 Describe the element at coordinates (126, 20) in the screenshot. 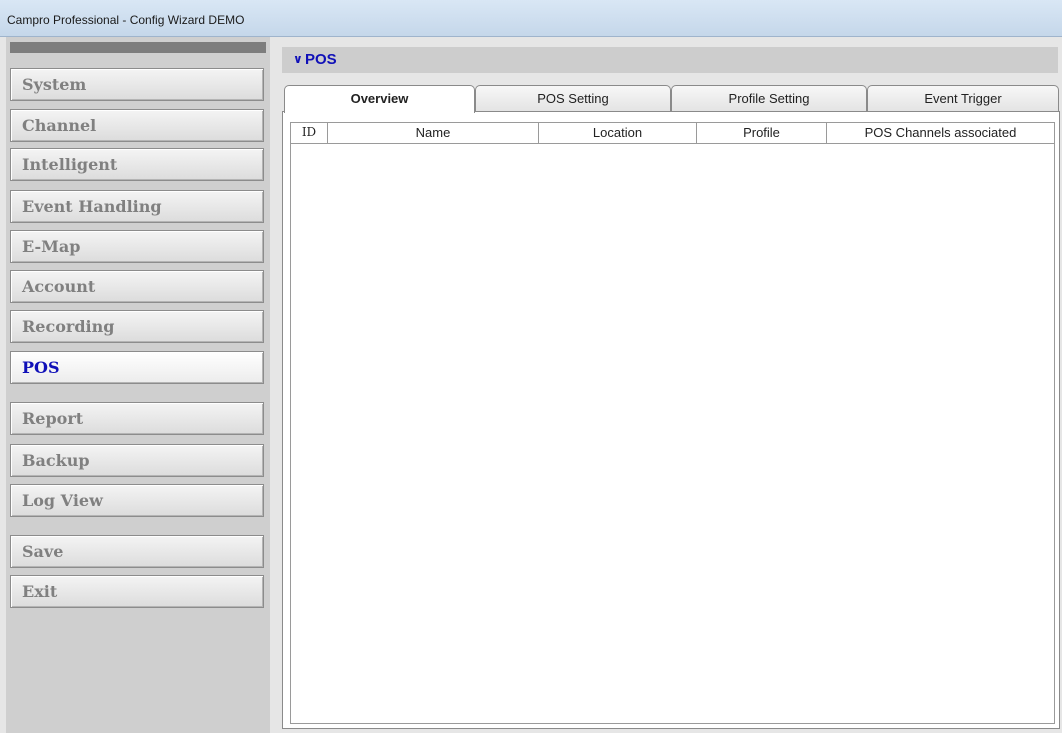

I see `window-title: Campro Professional - Config Wizard DEMO` at that location.